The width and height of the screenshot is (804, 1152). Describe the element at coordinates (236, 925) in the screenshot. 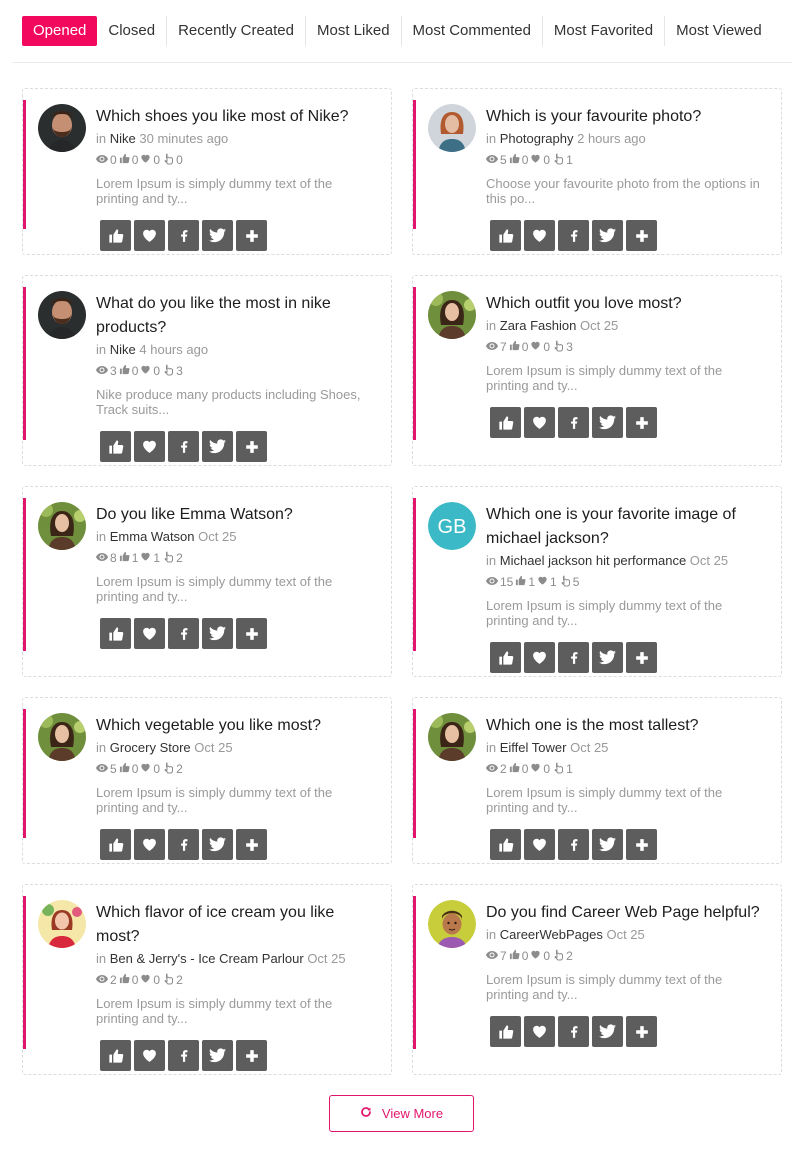

I see `question-title: Which flavor of ice cream you like most?` at that location.